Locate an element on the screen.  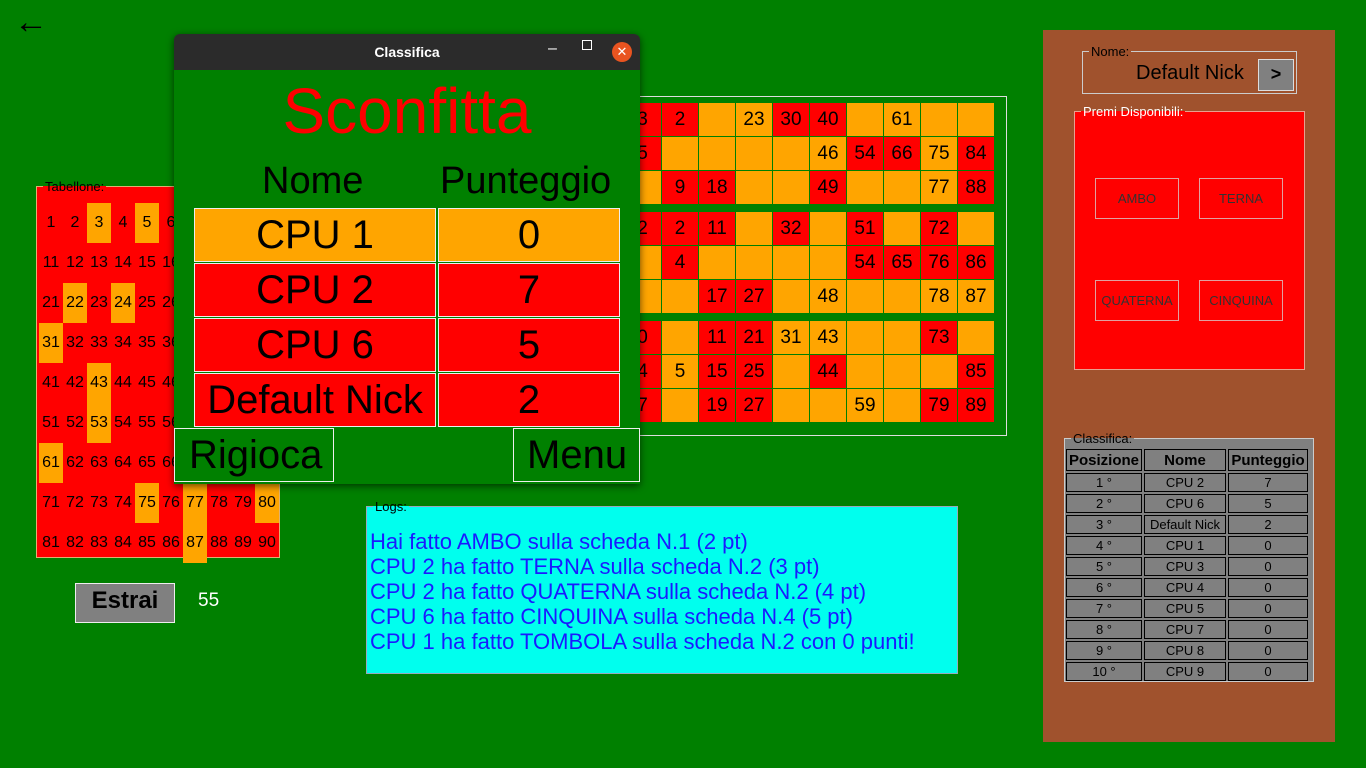
close-icon: ✕ is located at coordinates (622, 52).